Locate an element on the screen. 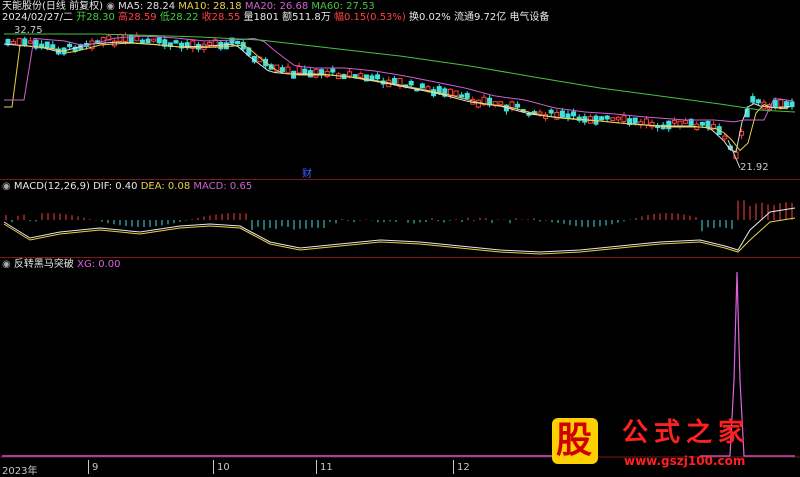 This screenshot has width=800, height=477. open-value: 开28.30 is located at coordinates (95, 17).